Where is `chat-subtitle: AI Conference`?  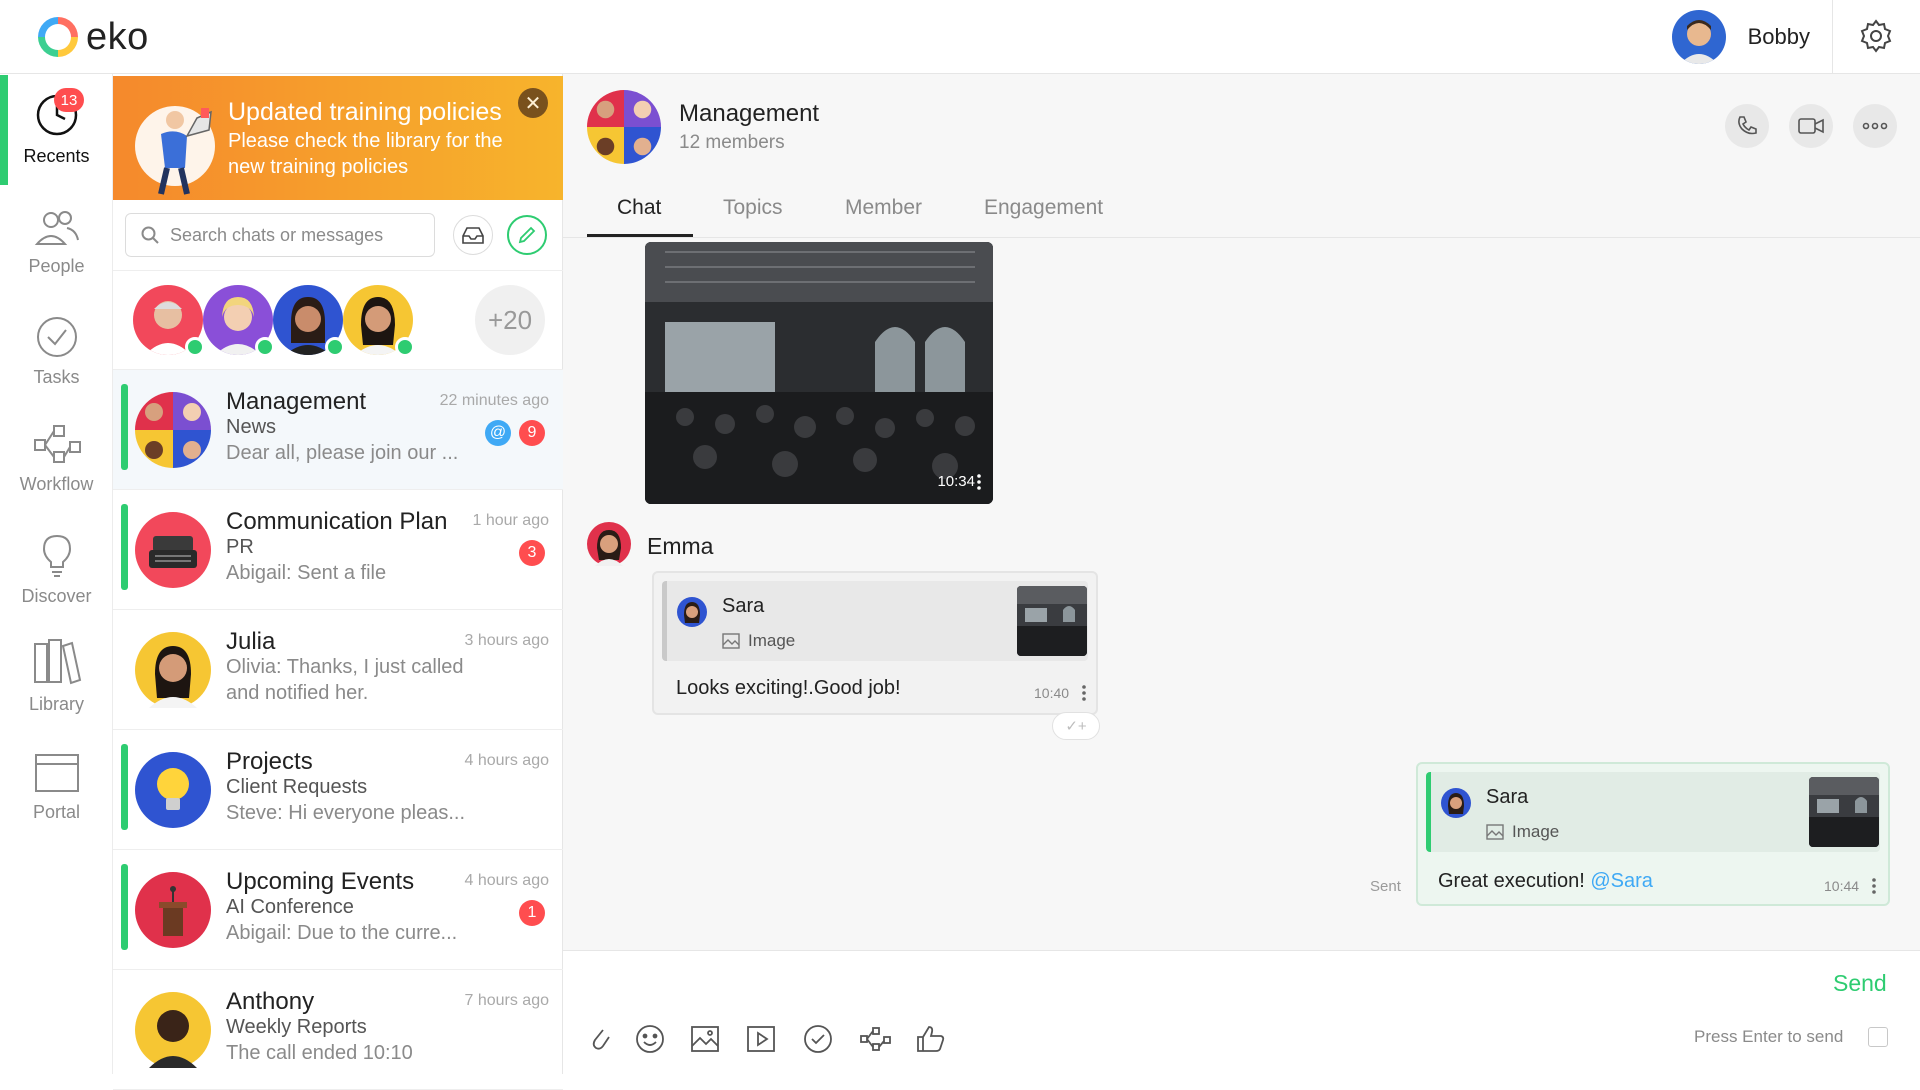
chat-subtitle: AI Conference is located at coordinates (290, 907).